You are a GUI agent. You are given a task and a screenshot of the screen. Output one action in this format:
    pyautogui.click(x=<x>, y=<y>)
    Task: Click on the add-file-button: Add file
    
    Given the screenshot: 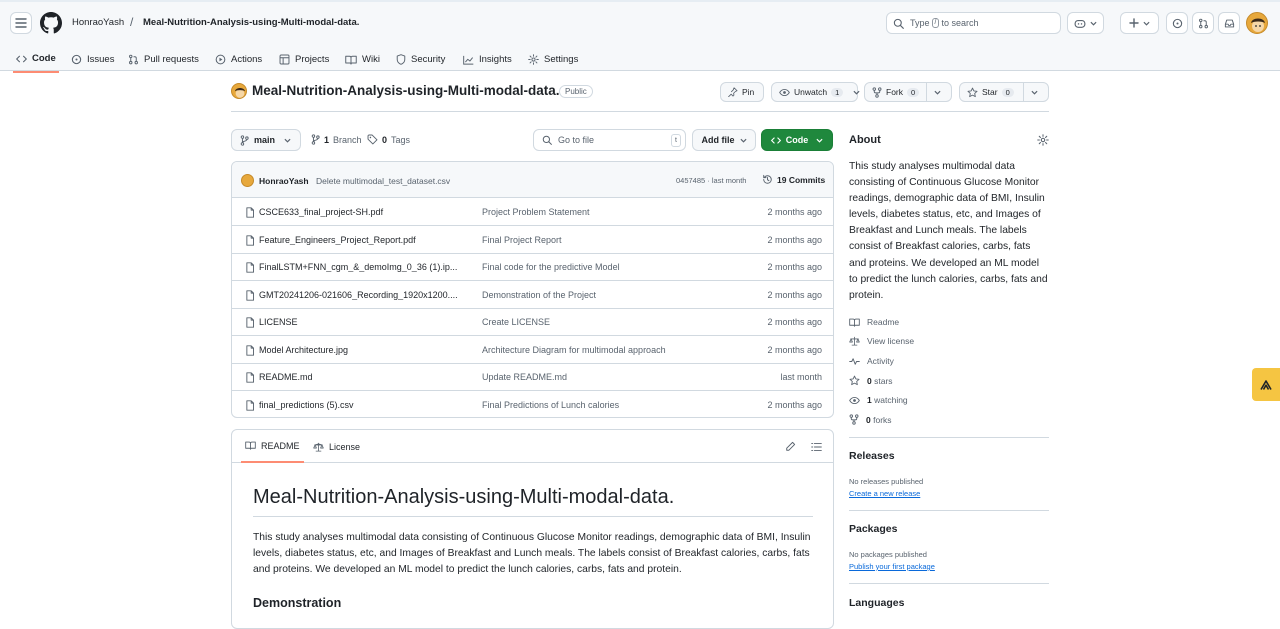 What is the action you would take?
    pyautogui.click(x=724, y=140)
    